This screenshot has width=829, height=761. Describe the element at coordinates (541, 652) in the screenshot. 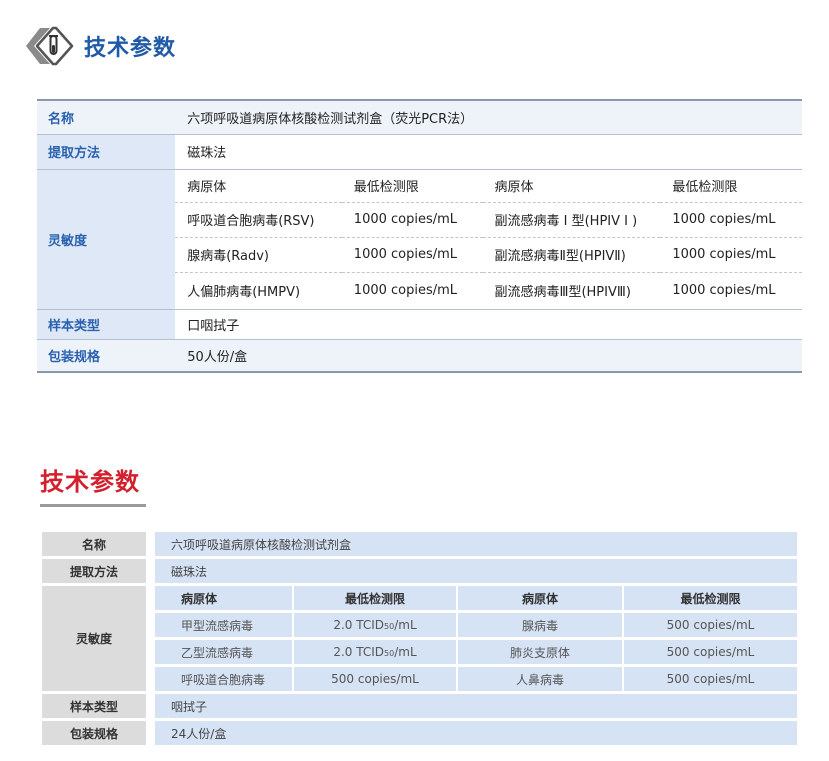

I see `cell: 肺炎支原体` at that location.